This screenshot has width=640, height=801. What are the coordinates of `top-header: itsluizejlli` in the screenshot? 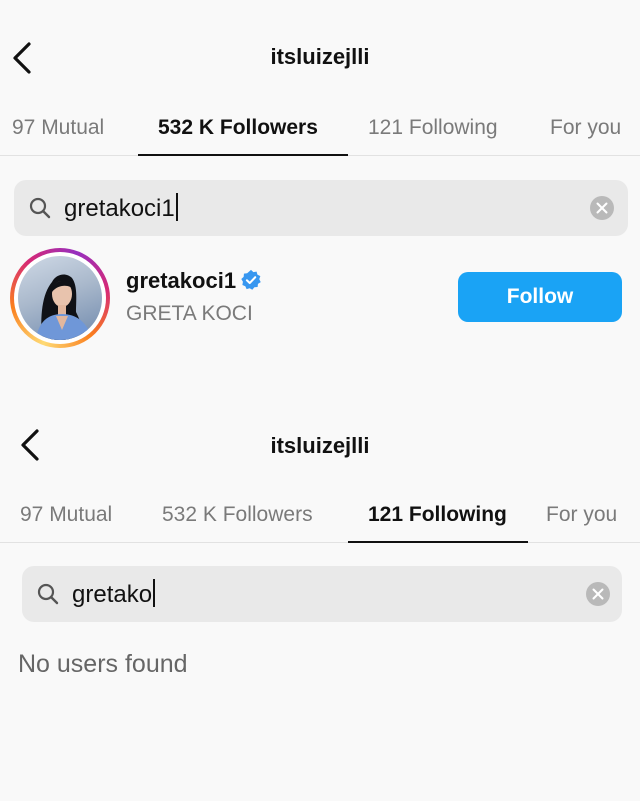 It's located at (320, 58).